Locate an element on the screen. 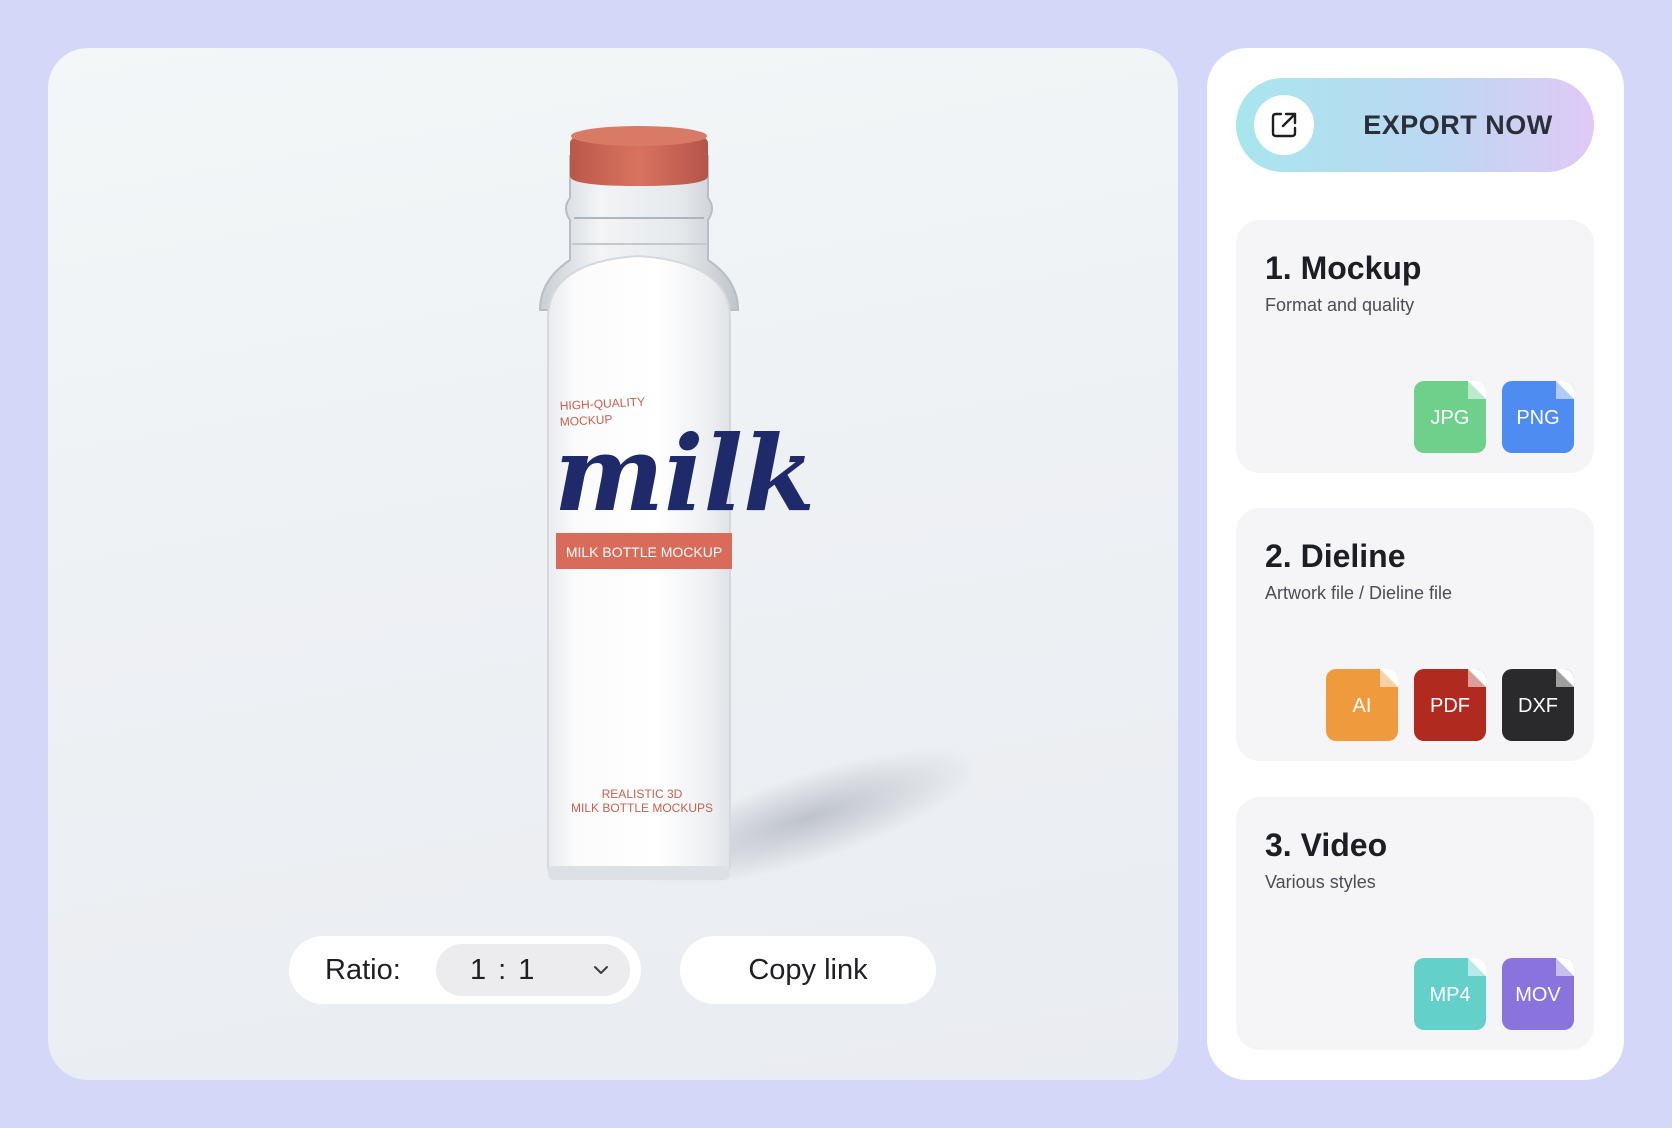  chevron-down-icon is located at coordinates (601, 970).